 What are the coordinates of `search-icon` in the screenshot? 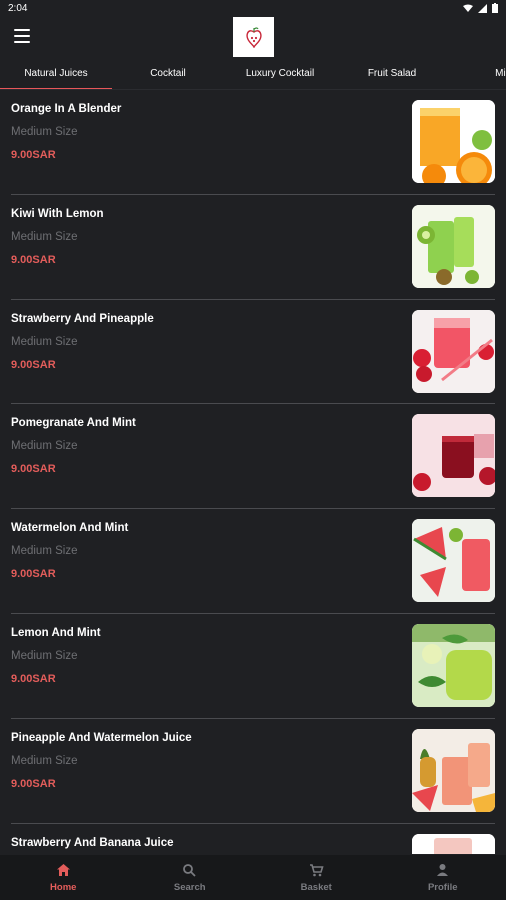 It's located at (189, 871).